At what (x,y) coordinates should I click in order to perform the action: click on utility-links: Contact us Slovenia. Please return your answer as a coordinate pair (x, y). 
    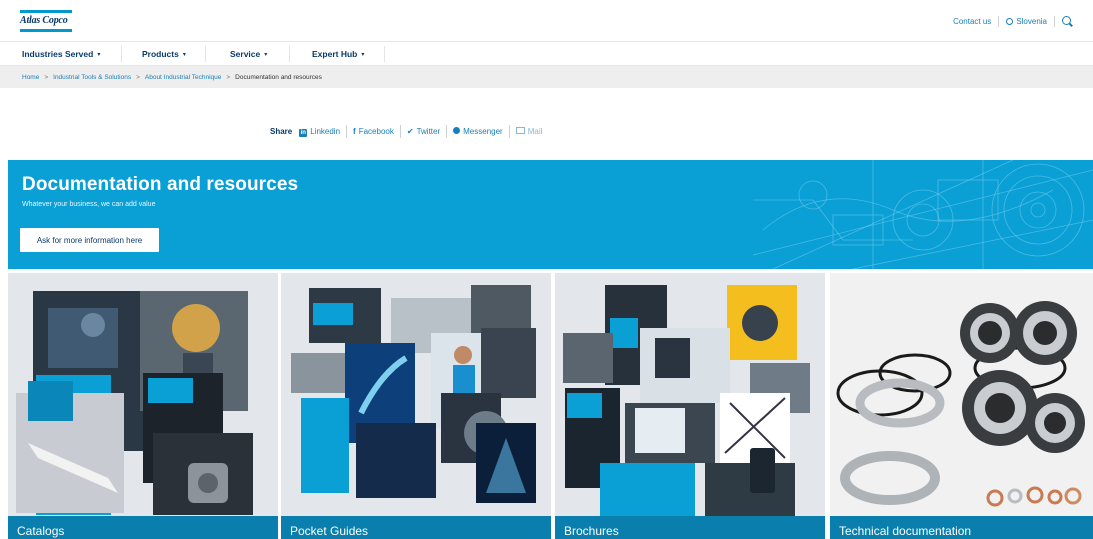
    Looking at the image, I should click on (1013, 21).